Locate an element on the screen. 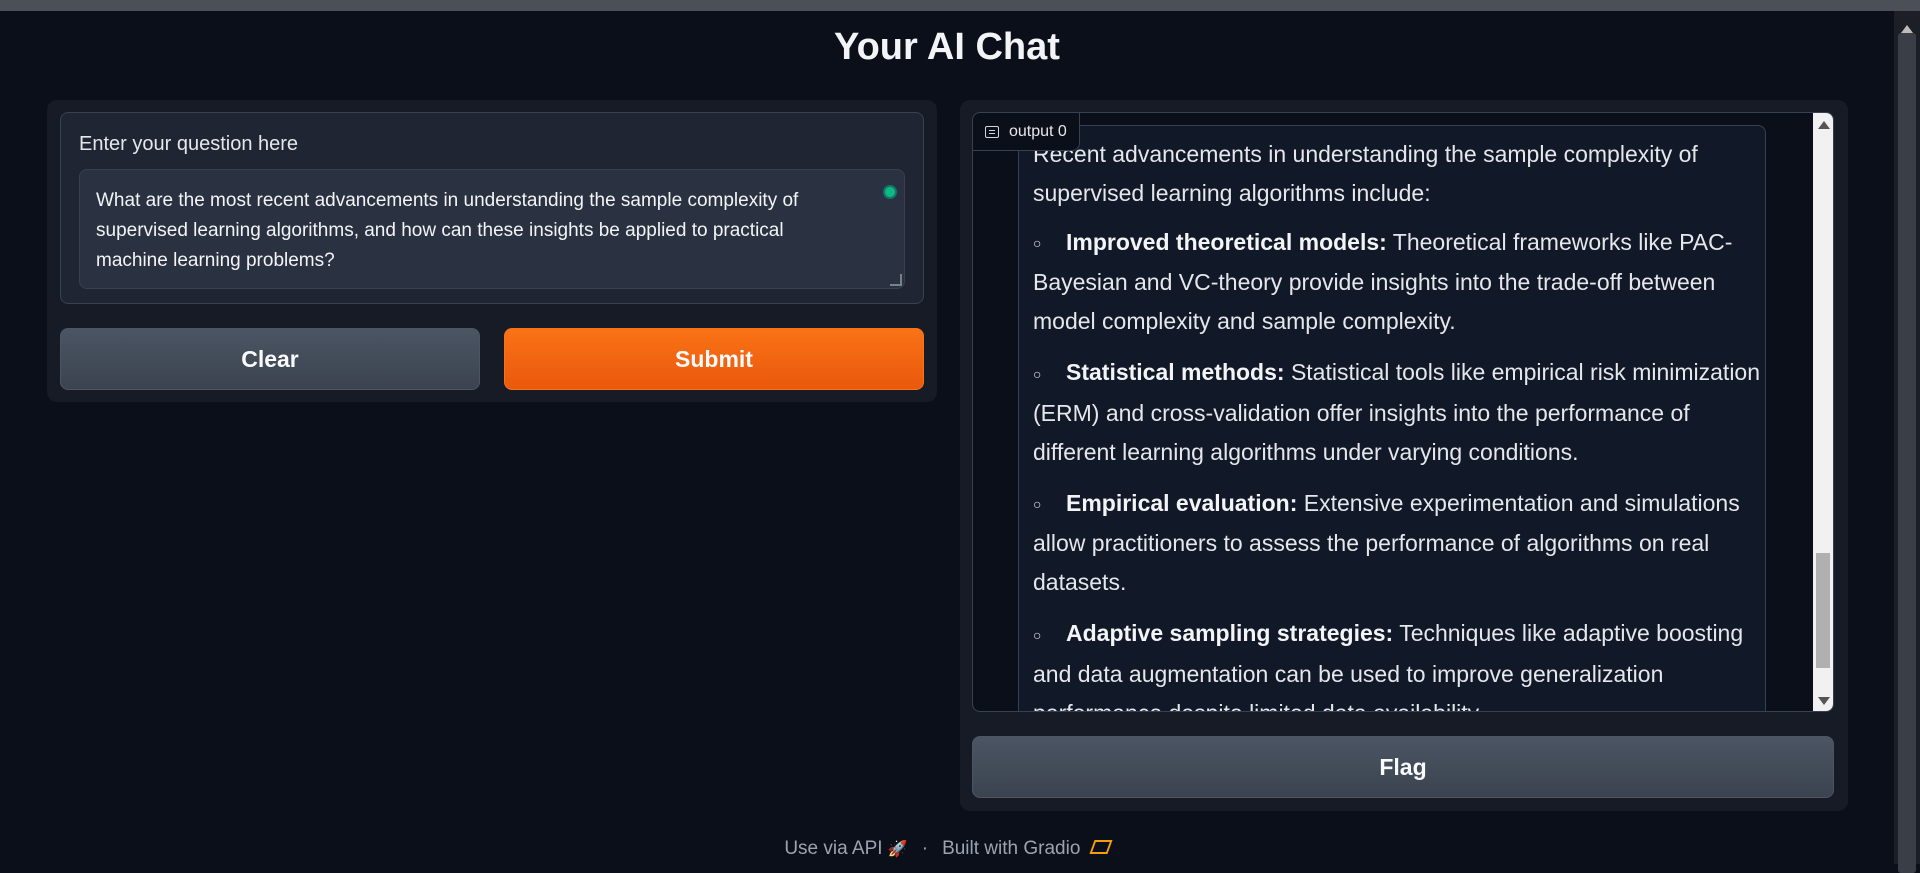 The image size is (1920, 873). rocket-icon: 🚀 is located at coordinates (897, 849).